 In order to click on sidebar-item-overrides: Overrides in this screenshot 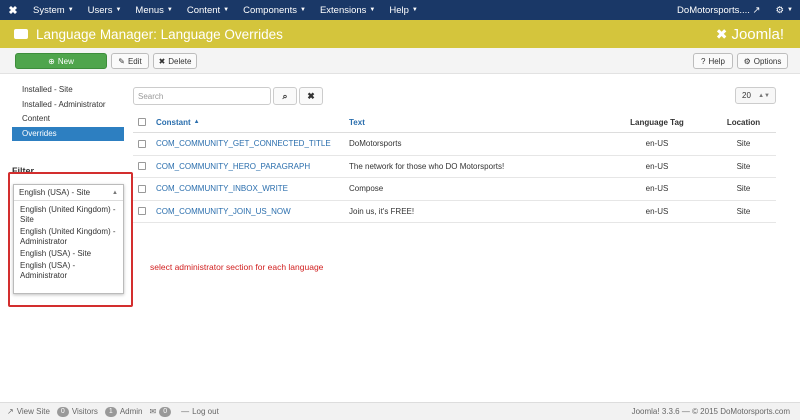, I will do `click(68, 133)`.